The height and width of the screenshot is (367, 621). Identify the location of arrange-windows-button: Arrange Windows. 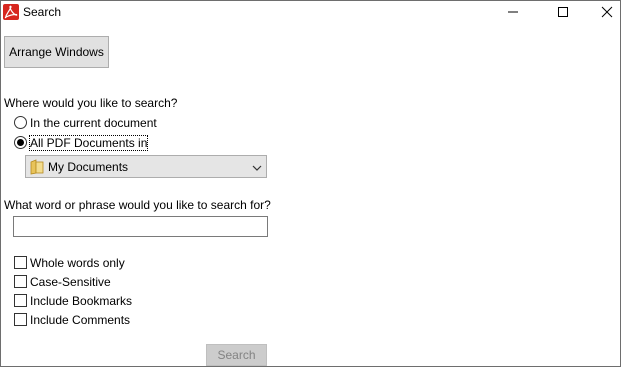
(56, 52).